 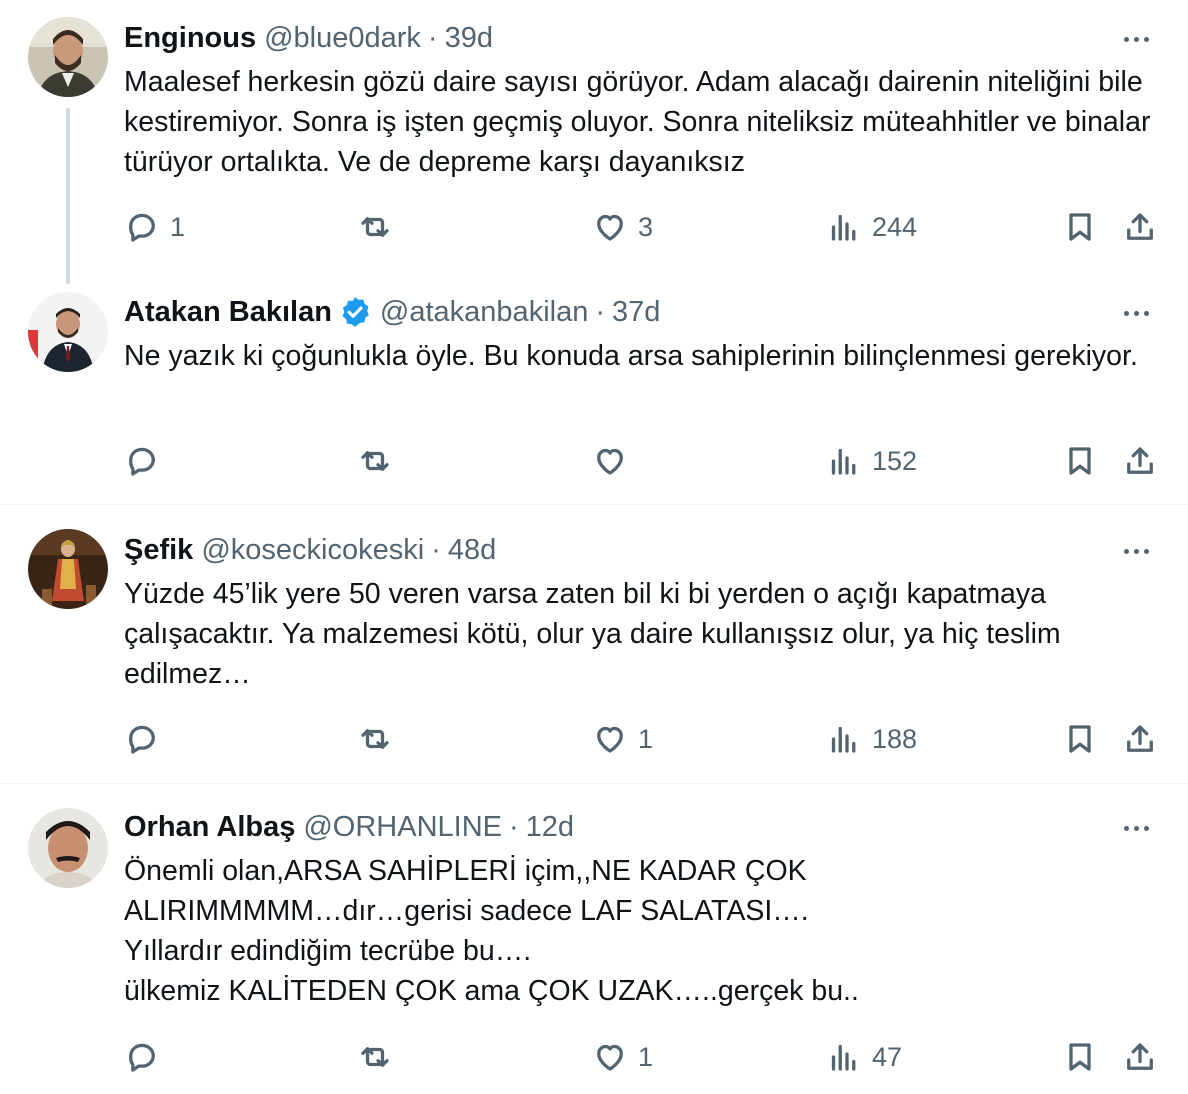 I want to click on author-handle: @koseckicokeski, so click(x=312, y=550).